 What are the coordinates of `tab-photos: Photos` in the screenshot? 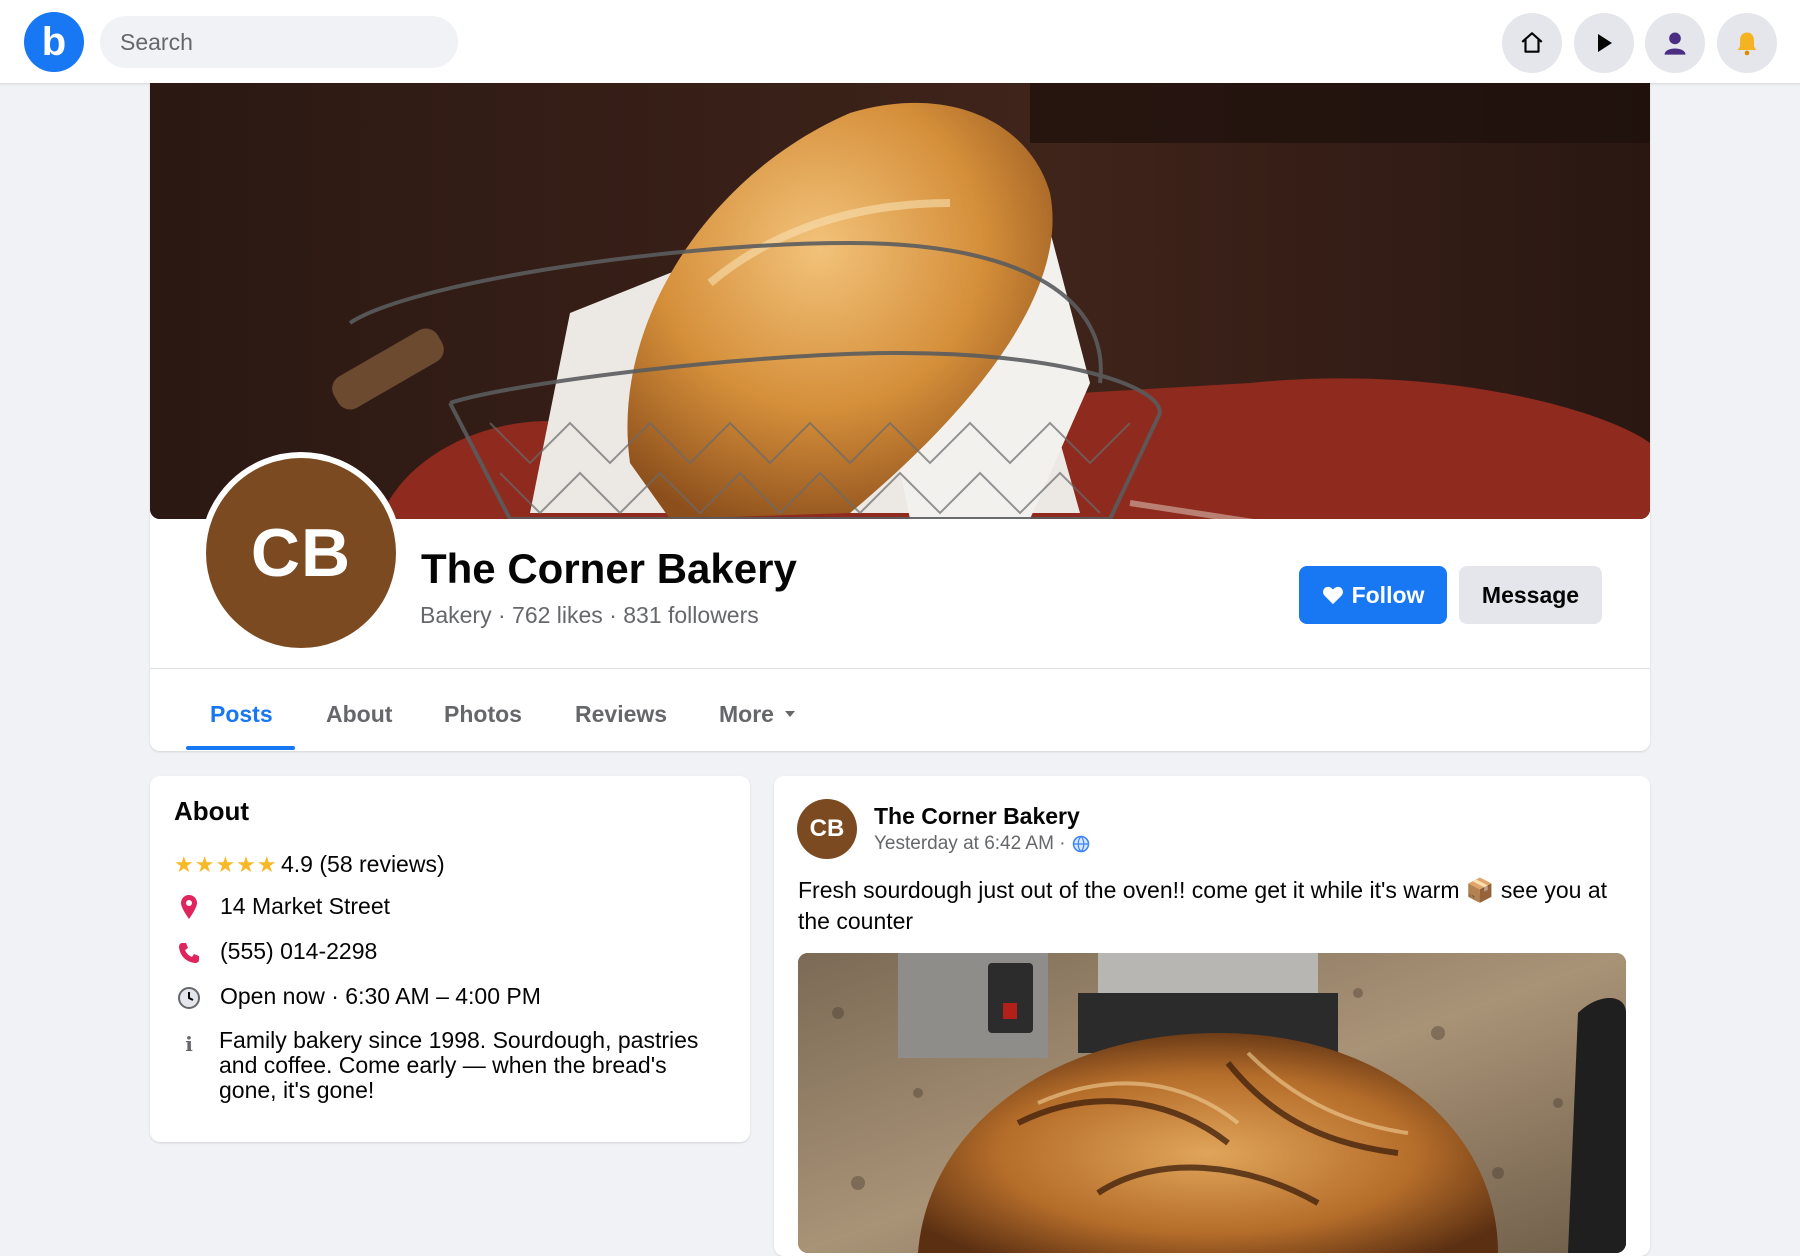 It's located at (483, 714).